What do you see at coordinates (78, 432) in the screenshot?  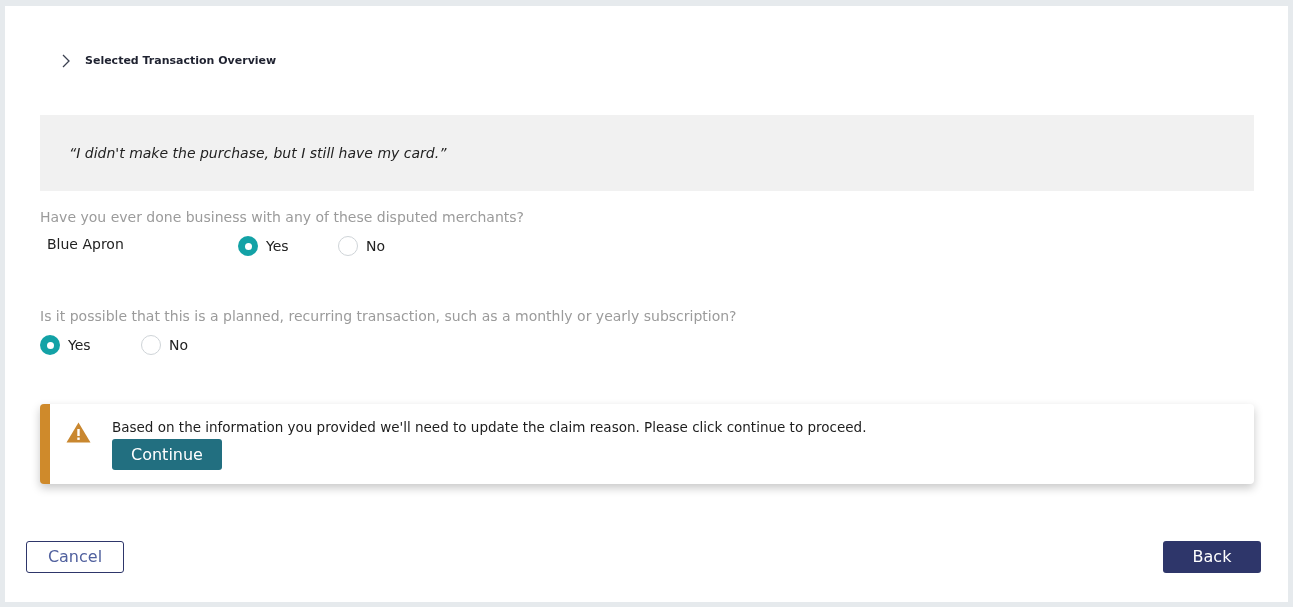 I see `warning-icon` at bounding box center [78, 432].